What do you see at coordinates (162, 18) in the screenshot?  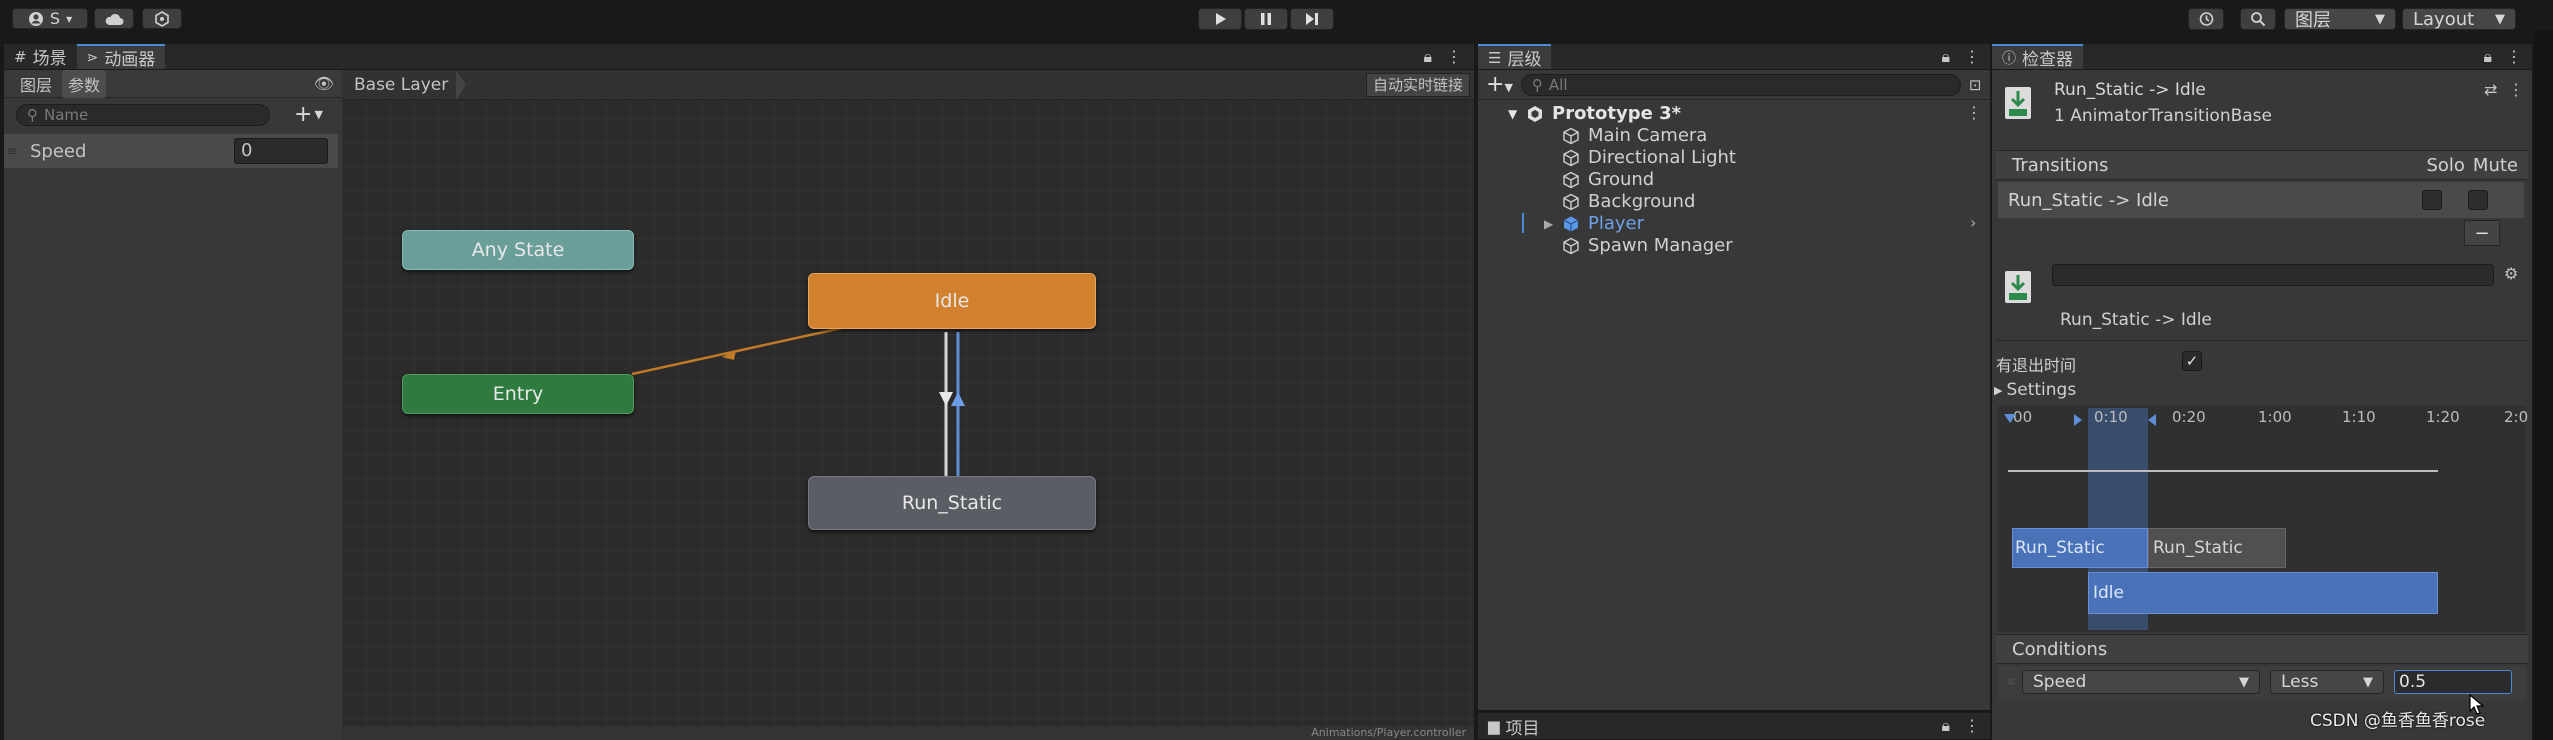 I see `collab-button` at bounding box center [162, 18].